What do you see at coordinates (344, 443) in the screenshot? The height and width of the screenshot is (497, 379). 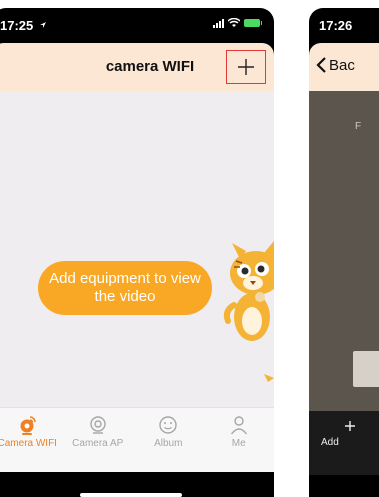 I see `bottom-bar: Add` at bounding box center [344, 443].